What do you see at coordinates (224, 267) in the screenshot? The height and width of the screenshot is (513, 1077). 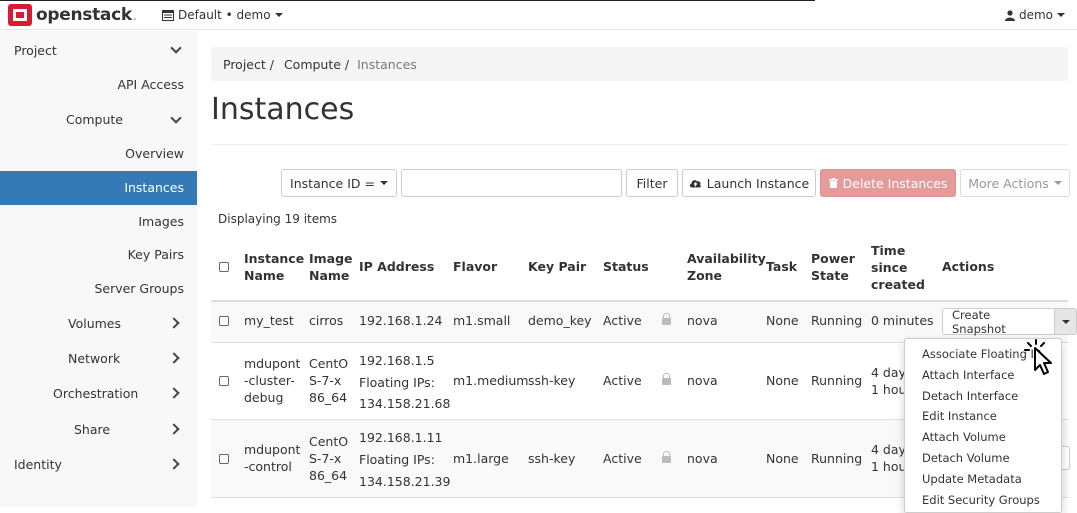 I see `select-all-checkbox` at bounding box center [224, 267].